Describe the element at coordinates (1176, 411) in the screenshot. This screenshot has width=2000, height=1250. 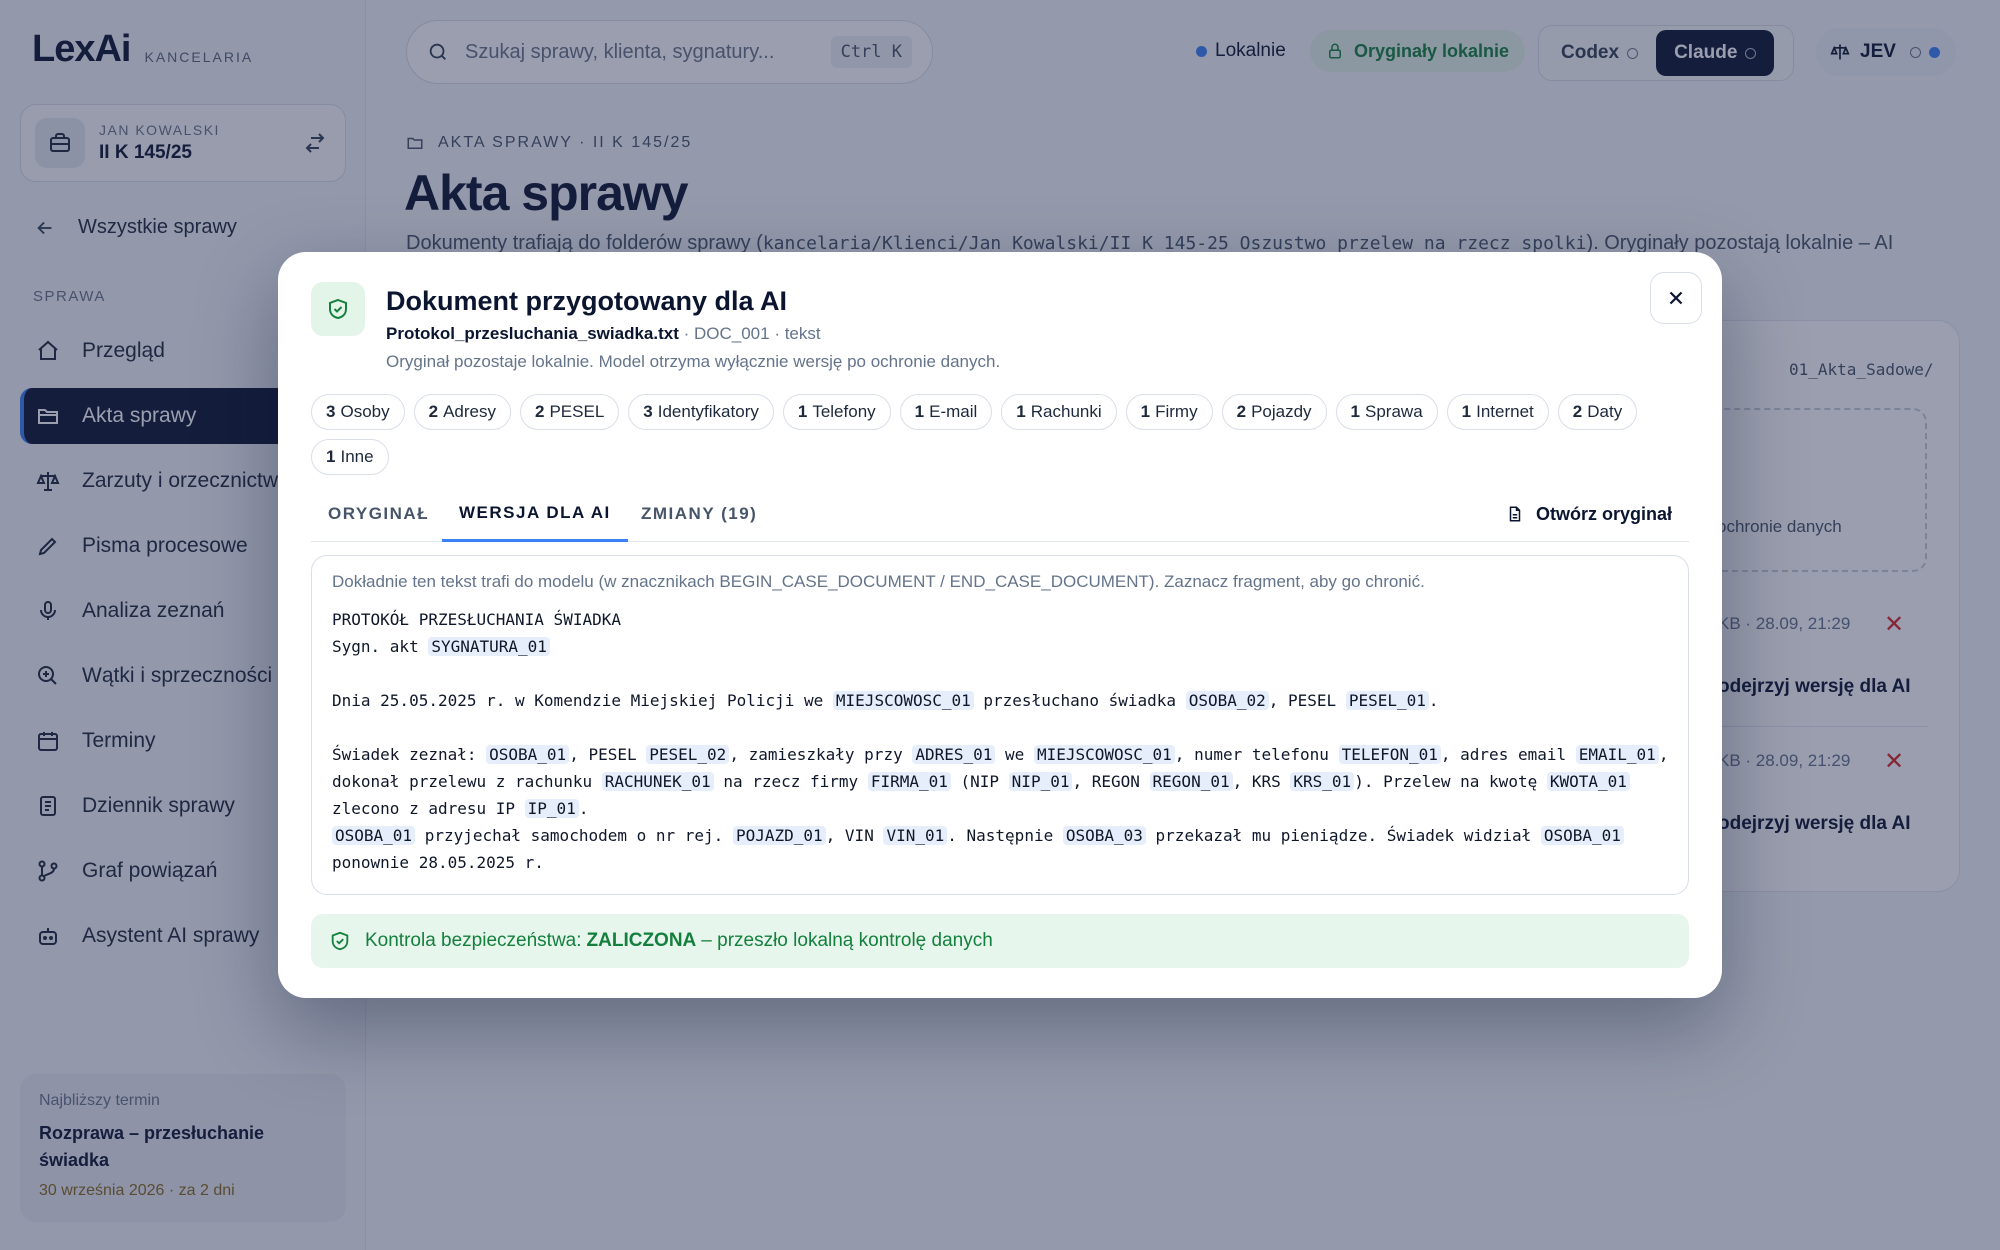
I see `entity-label: Firmy` at that location.